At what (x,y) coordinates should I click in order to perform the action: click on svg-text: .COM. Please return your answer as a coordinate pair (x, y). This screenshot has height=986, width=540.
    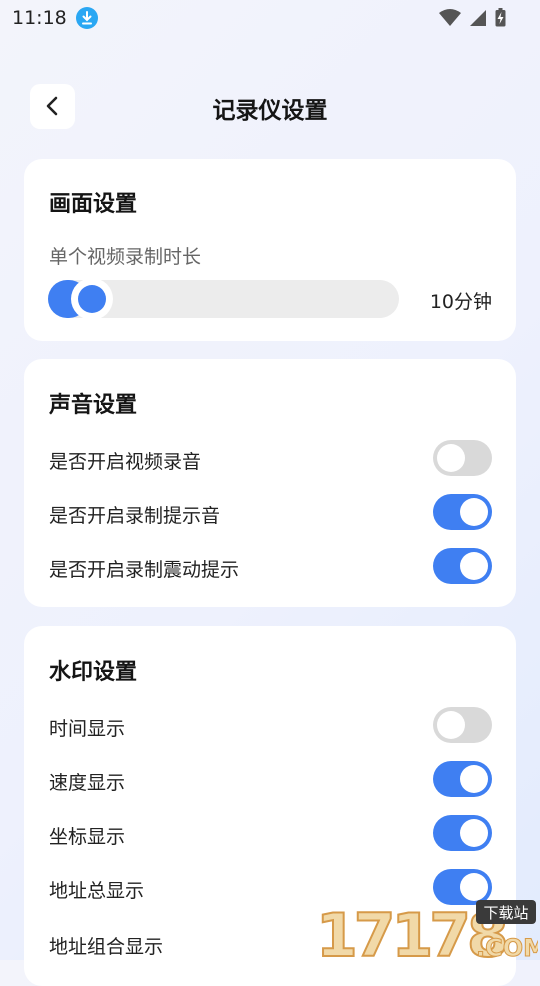
    Looking at the image, I should click on (507, 947).